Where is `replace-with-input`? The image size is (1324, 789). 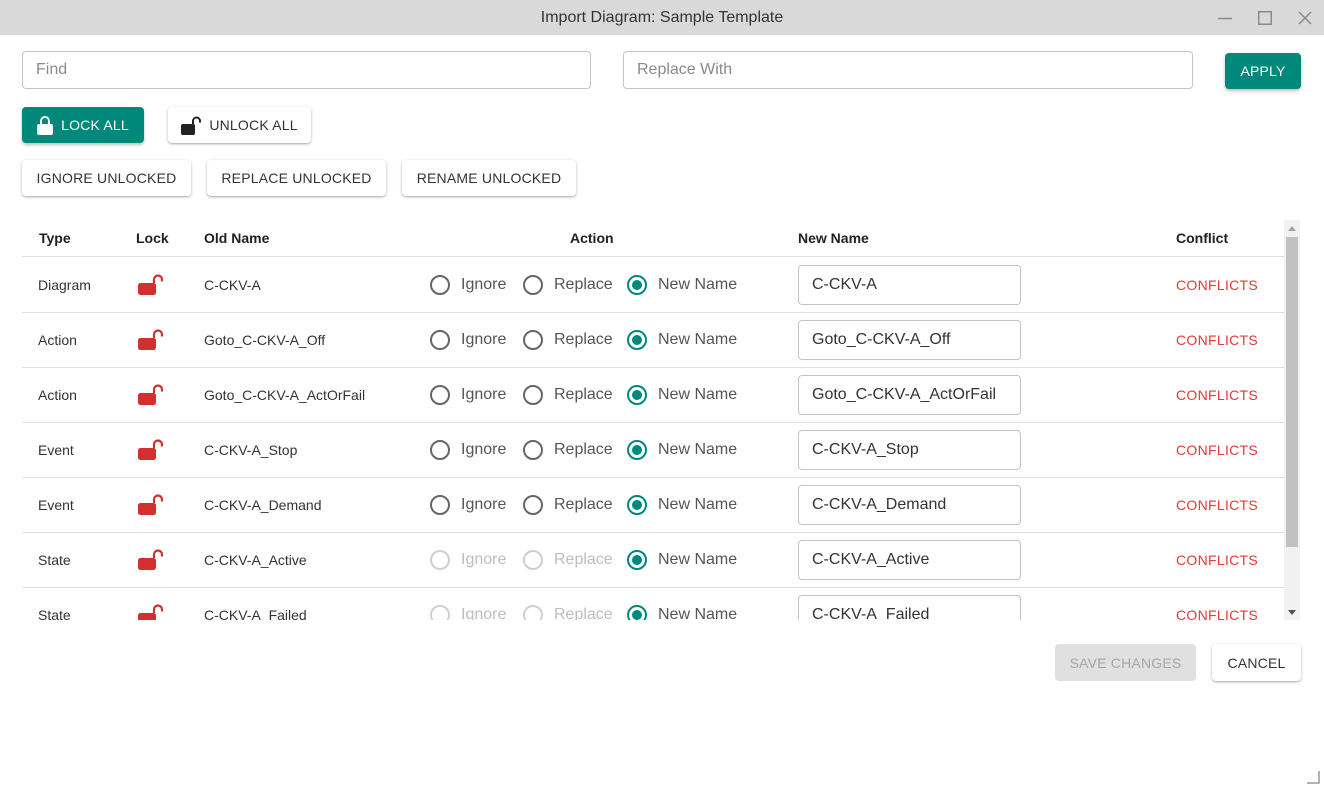 replace-with-input is located at coordinates (908, 70).